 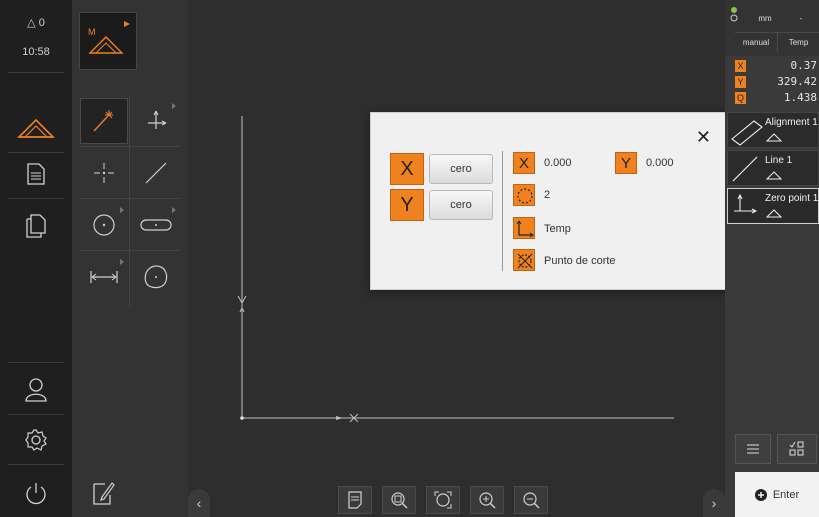 What do you see at coordinates (660, 163) in the screenshot?
I see `y-value: 0.000` at bounding box center [660, 163].